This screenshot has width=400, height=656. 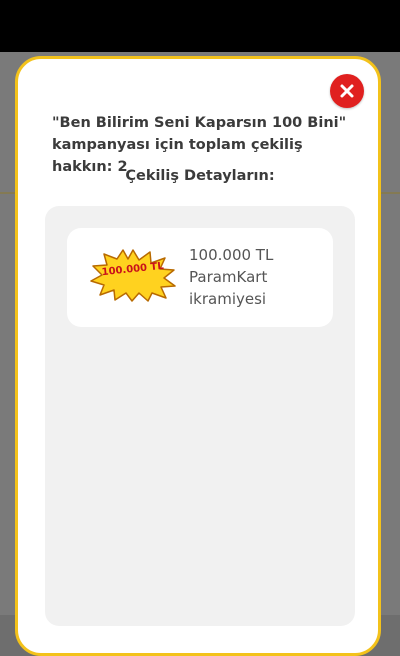 I want to click on prize-amount: 100.000 TL, so click(x=231, y=255).